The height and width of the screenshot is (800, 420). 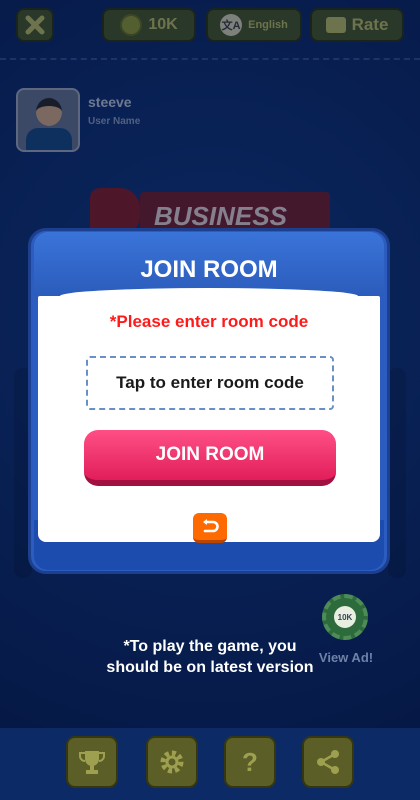 What do you see at coordinates (209, 269) in the screenshot?
I see `dialog-title: JOIN ROOM` at bounding box center [209, 269].